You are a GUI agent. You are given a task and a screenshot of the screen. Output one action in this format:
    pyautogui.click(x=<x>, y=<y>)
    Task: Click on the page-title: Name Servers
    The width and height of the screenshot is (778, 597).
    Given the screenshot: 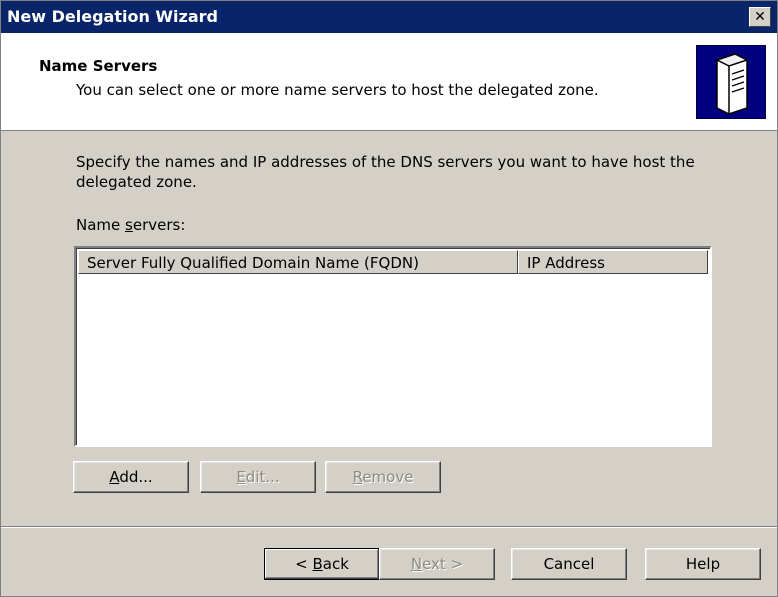 What is the action you would take?
    pyautogui.click(x=98, y=66)
    